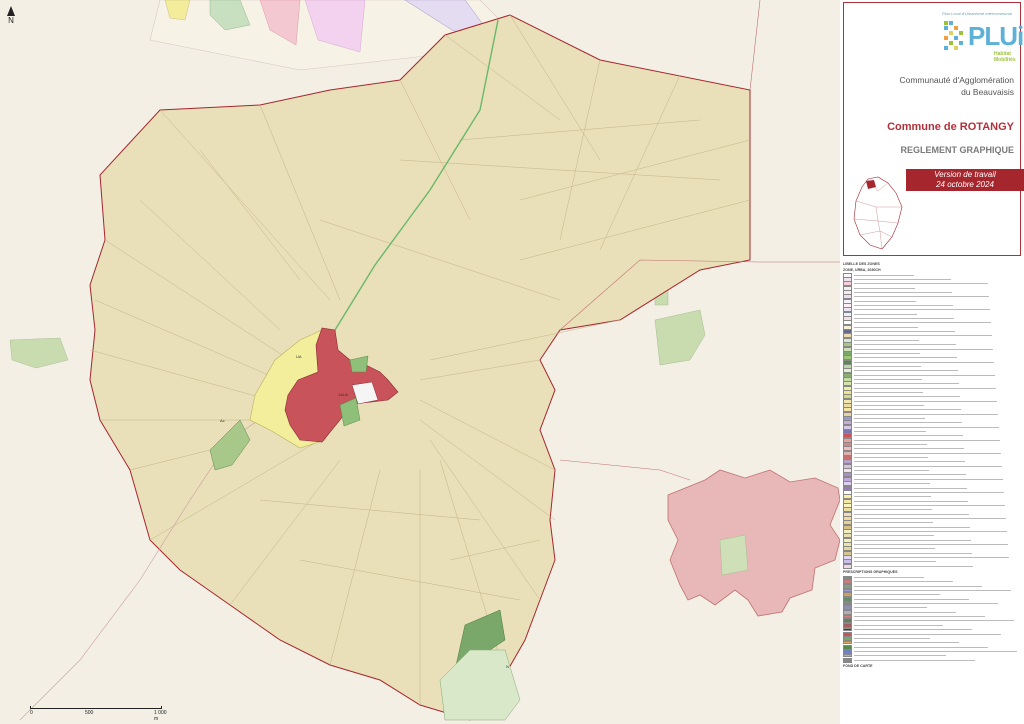 This screenshot has width=1024, height=724. Describe the element at coordinates (870, 572) in the screenshot. I see `legend-section-prescriptions: PRESCRIPTIONS GRAPHIQUES` at that location.